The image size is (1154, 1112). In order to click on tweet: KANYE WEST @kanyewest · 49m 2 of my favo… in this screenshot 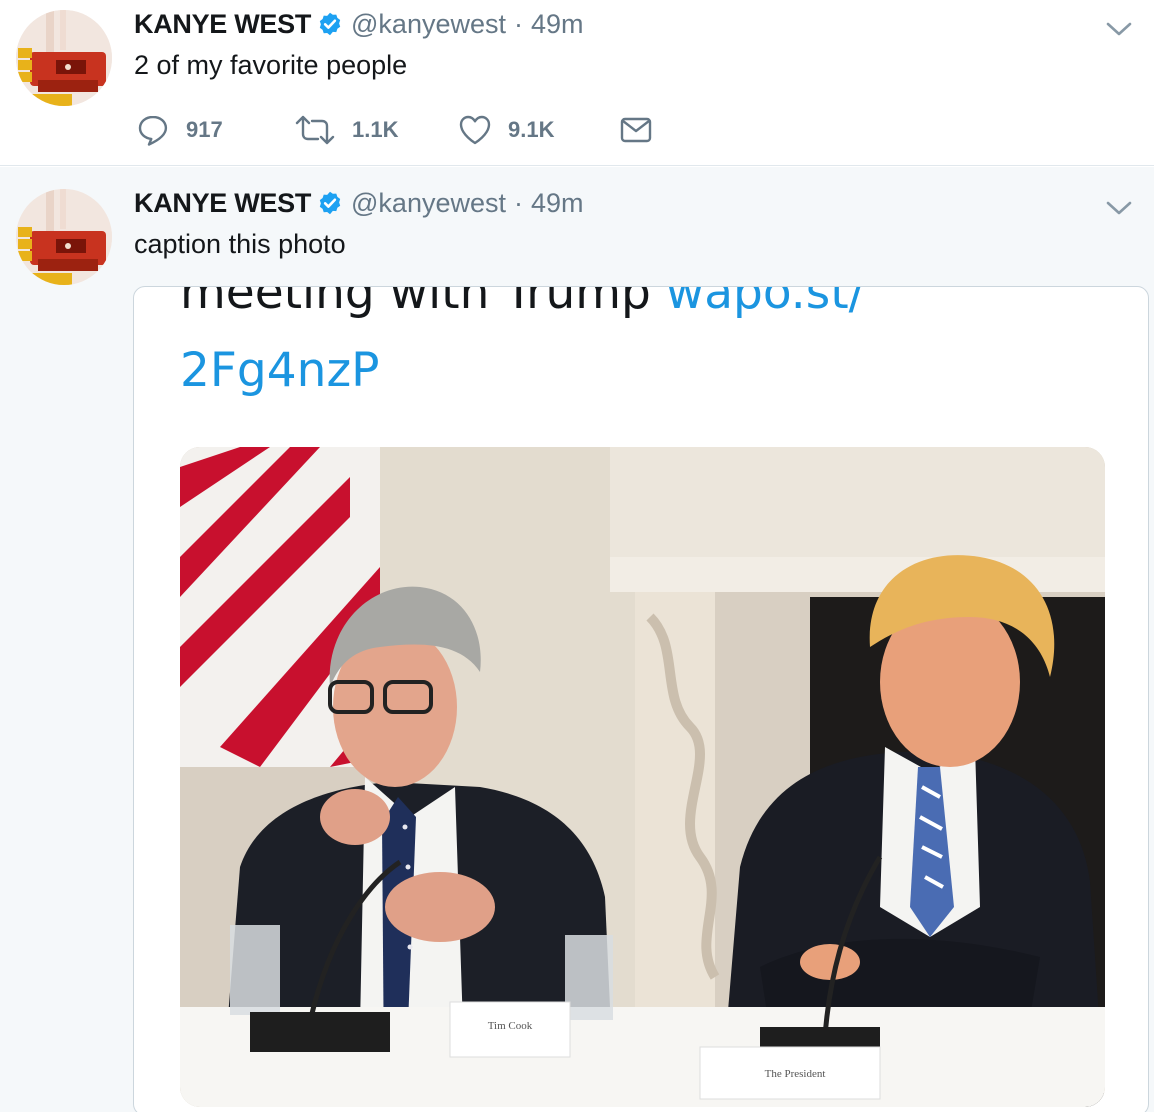, I will do `click(577, 83)`.